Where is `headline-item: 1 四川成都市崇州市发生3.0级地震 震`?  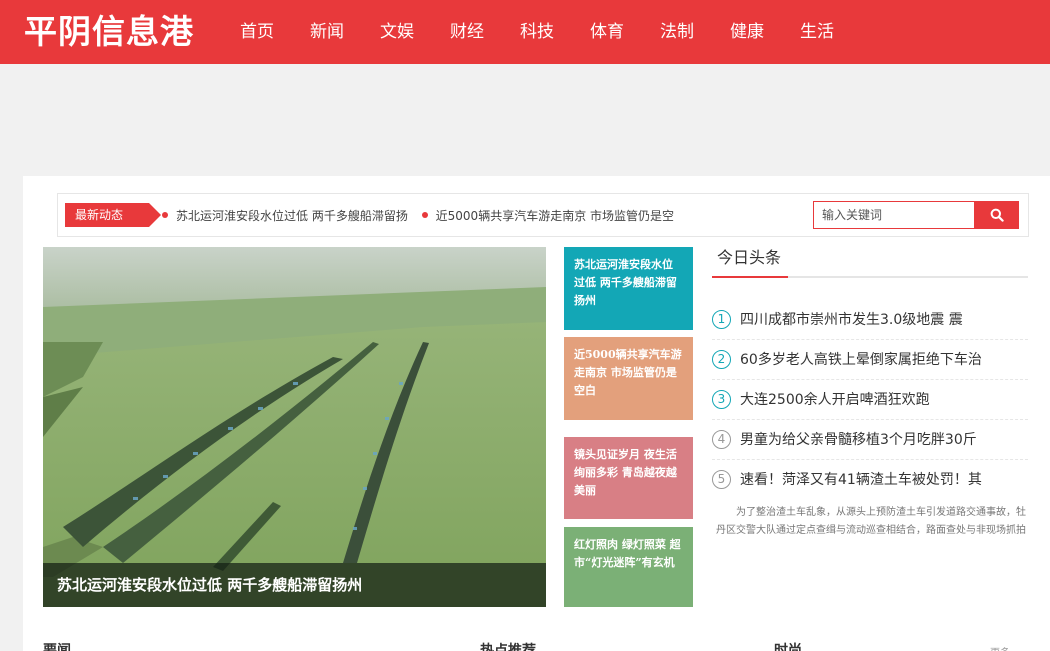
headline-item: 1 四川成都市崇州市发生3.0级地震 震 is located at coordinates (870, 320).